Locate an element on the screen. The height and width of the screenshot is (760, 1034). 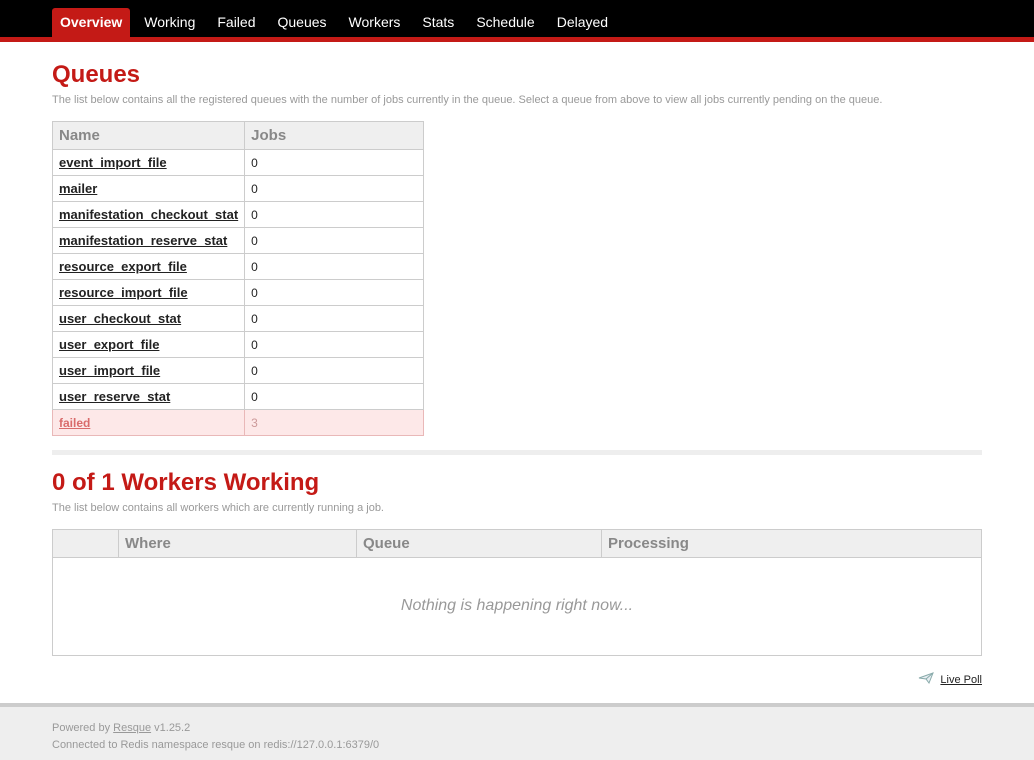
table-row: mailer 0 is located at coordinates (238, 188).